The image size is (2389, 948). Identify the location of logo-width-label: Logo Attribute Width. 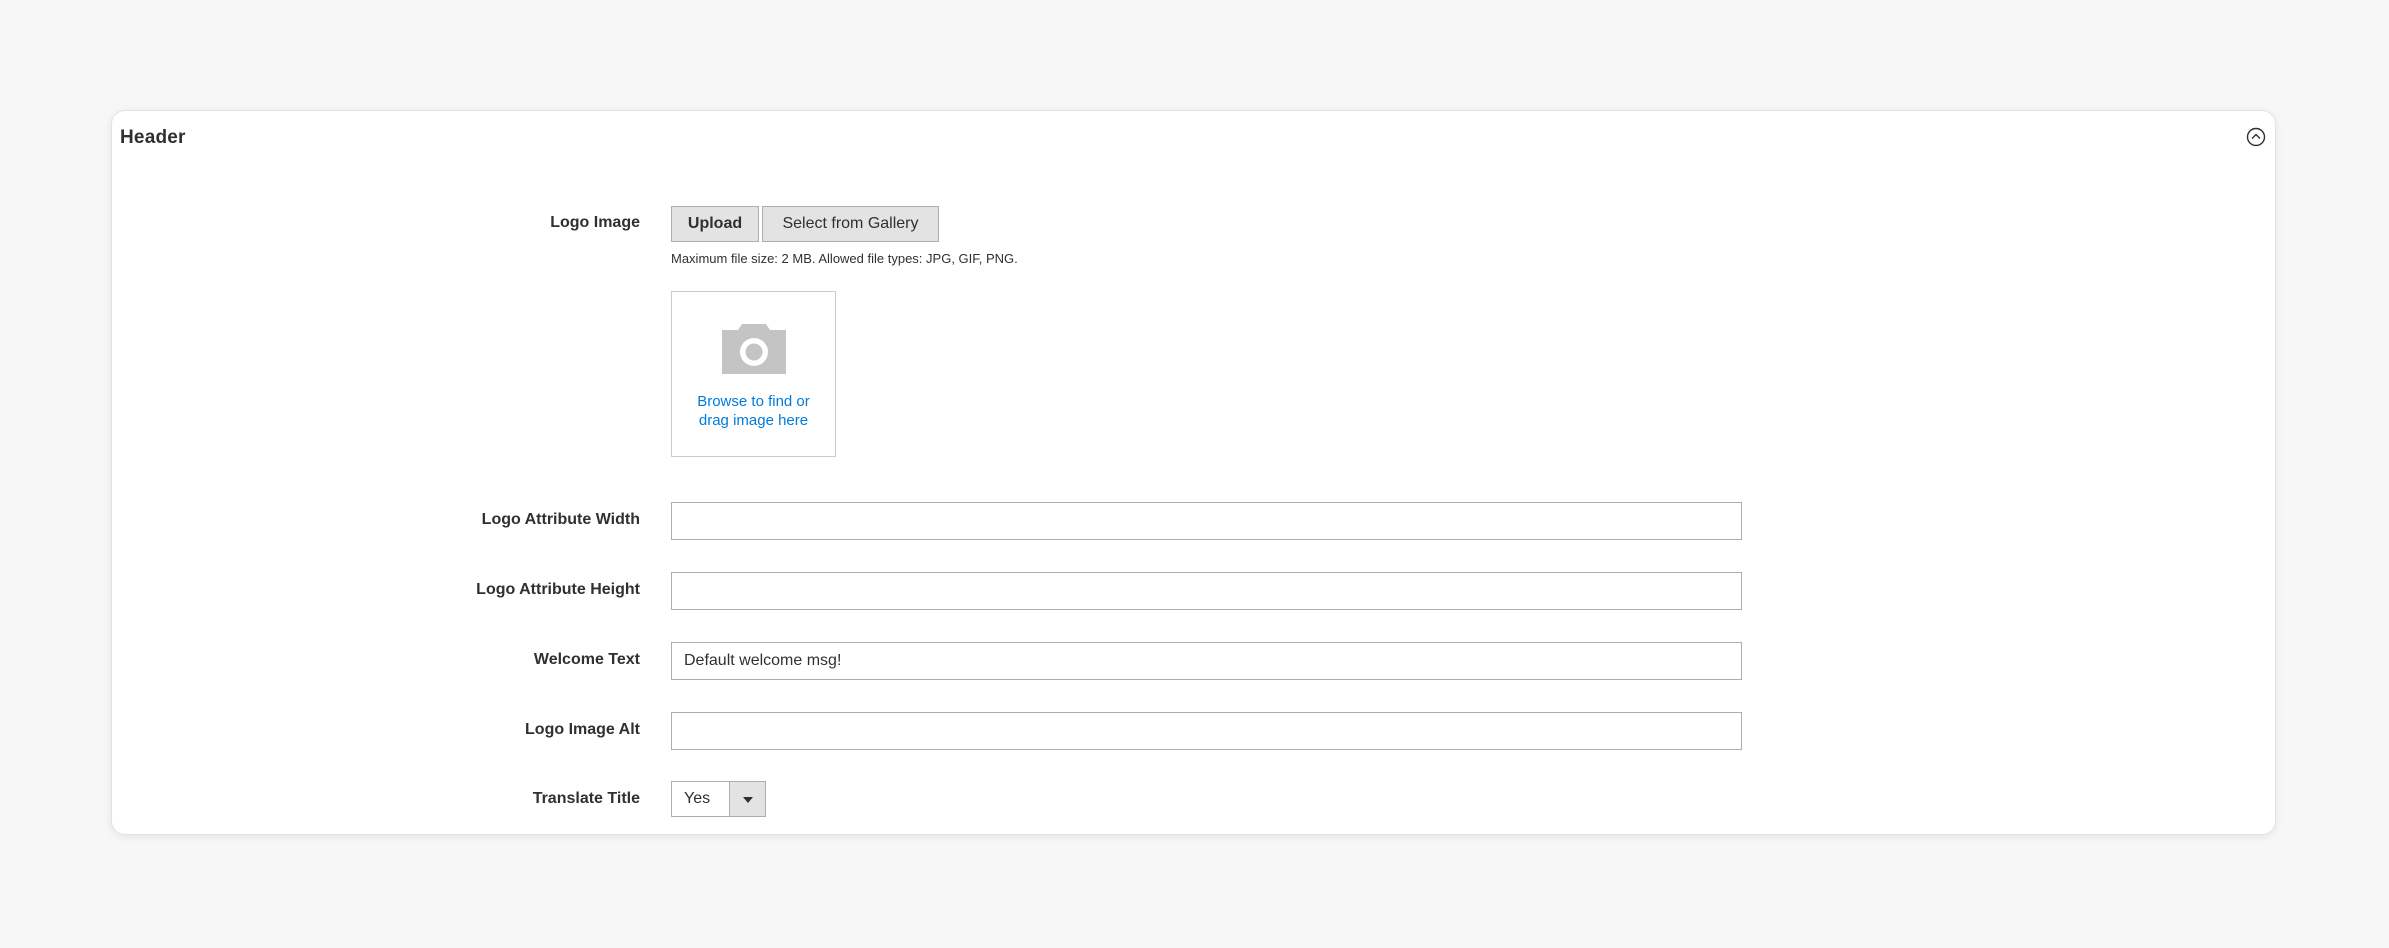
(560, 519).